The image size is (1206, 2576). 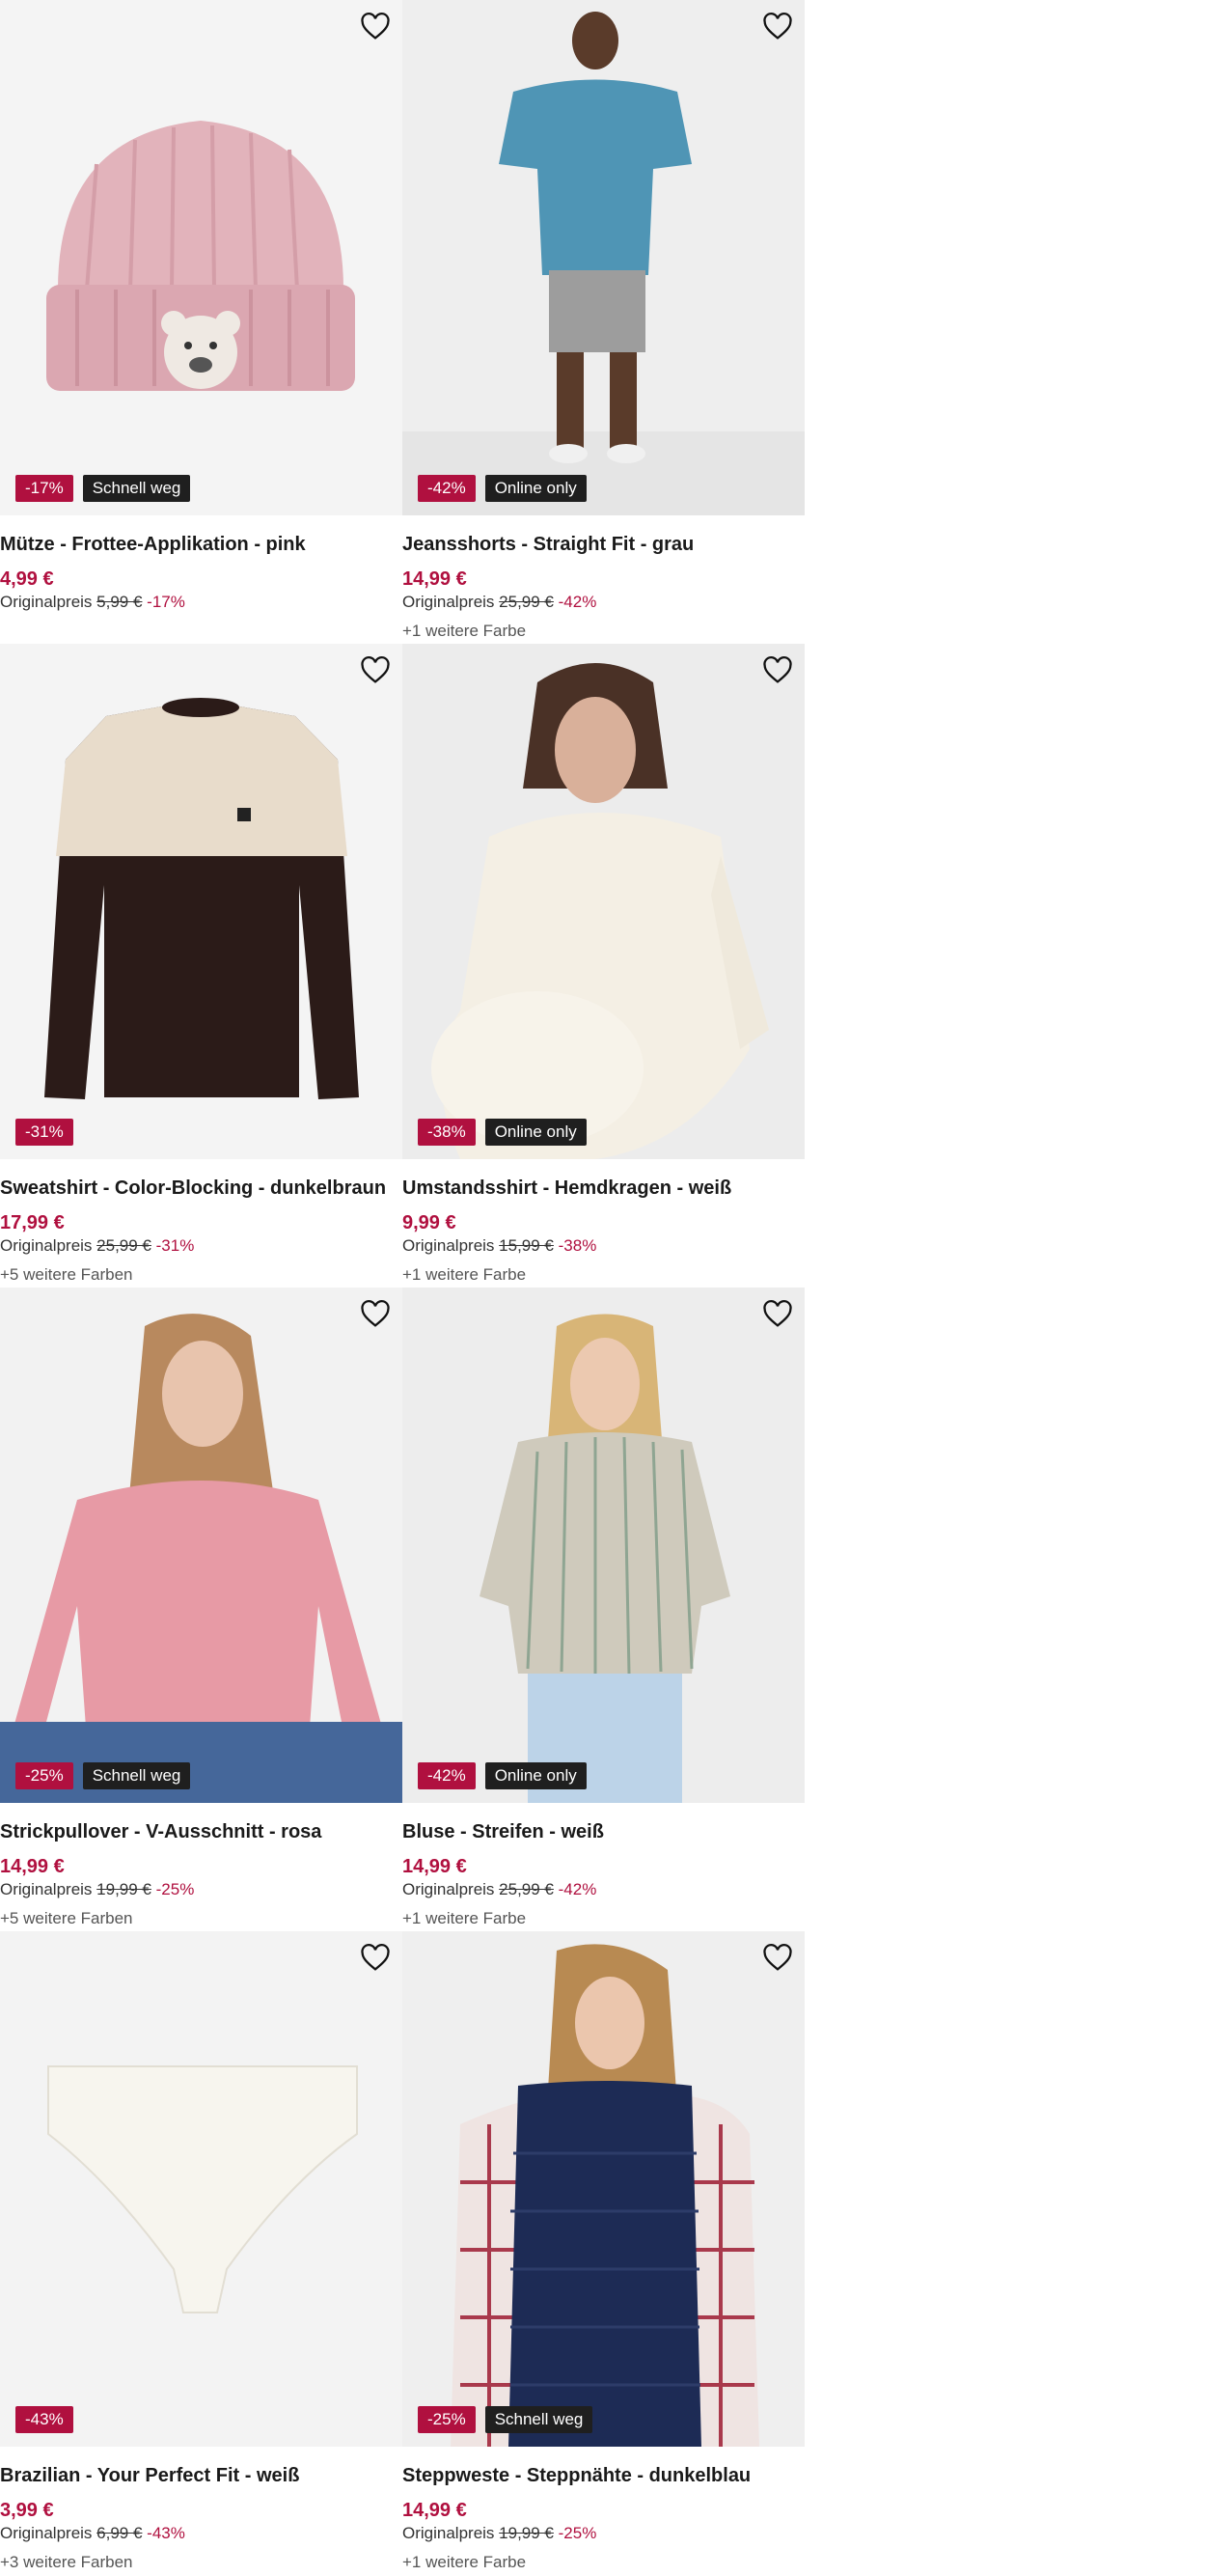 I want to click on discount-badge: -31%, so click(x=44, y=1132).